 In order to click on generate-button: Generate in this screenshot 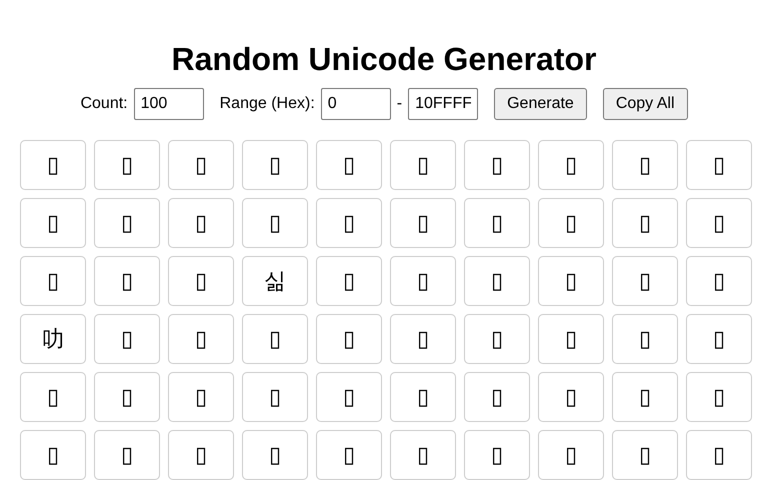, I will do `click(540, 104)`.